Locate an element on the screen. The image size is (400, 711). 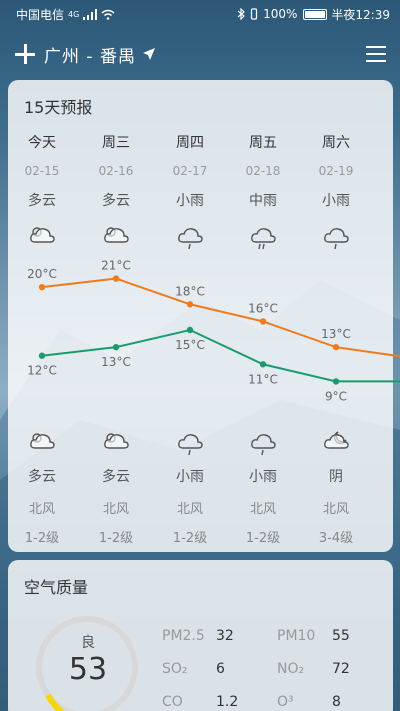
day-date: 02-15 is located at coordinates (42, 171).